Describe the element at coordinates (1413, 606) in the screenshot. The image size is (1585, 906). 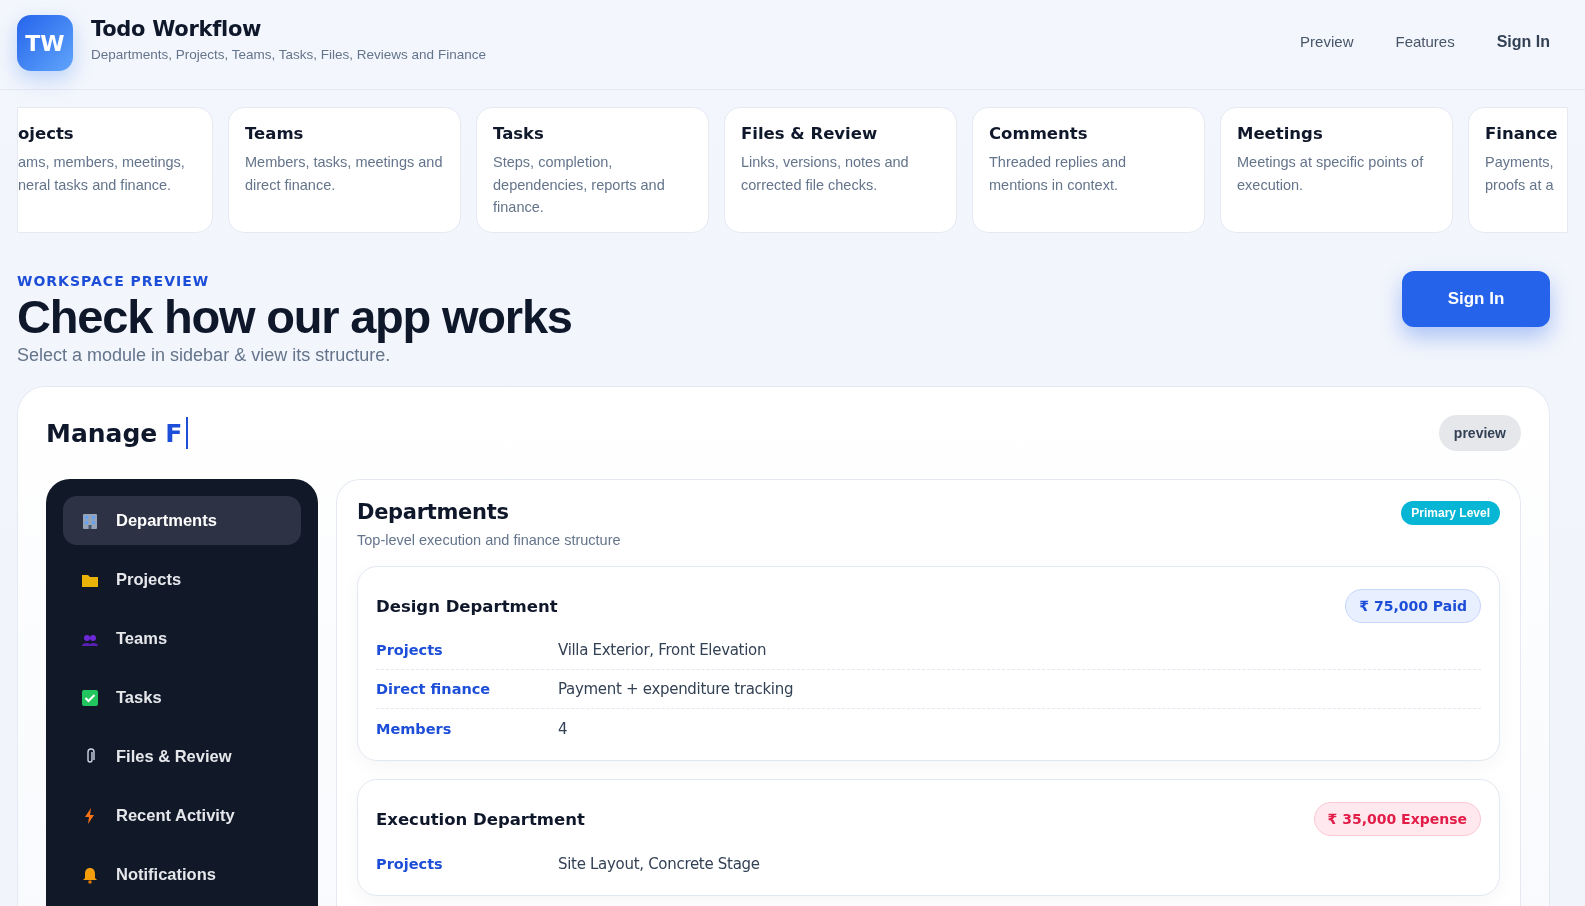
I see `amount-badge: ₹ 75,000 Paid` at that location.